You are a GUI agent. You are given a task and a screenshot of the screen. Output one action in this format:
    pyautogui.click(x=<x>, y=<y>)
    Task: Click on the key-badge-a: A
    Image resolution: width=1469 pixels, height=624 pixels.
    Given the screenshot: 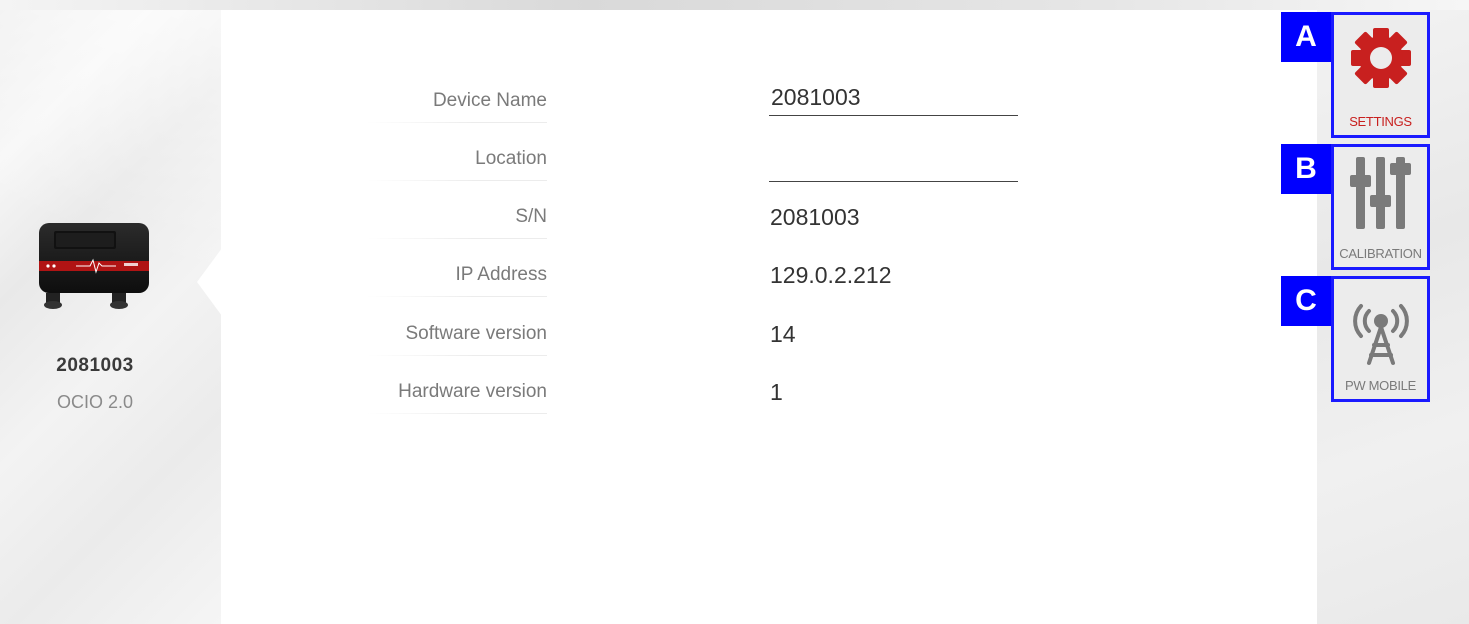 What is the action you would take?
    pyautogui.click(x=1306, y=37)
    